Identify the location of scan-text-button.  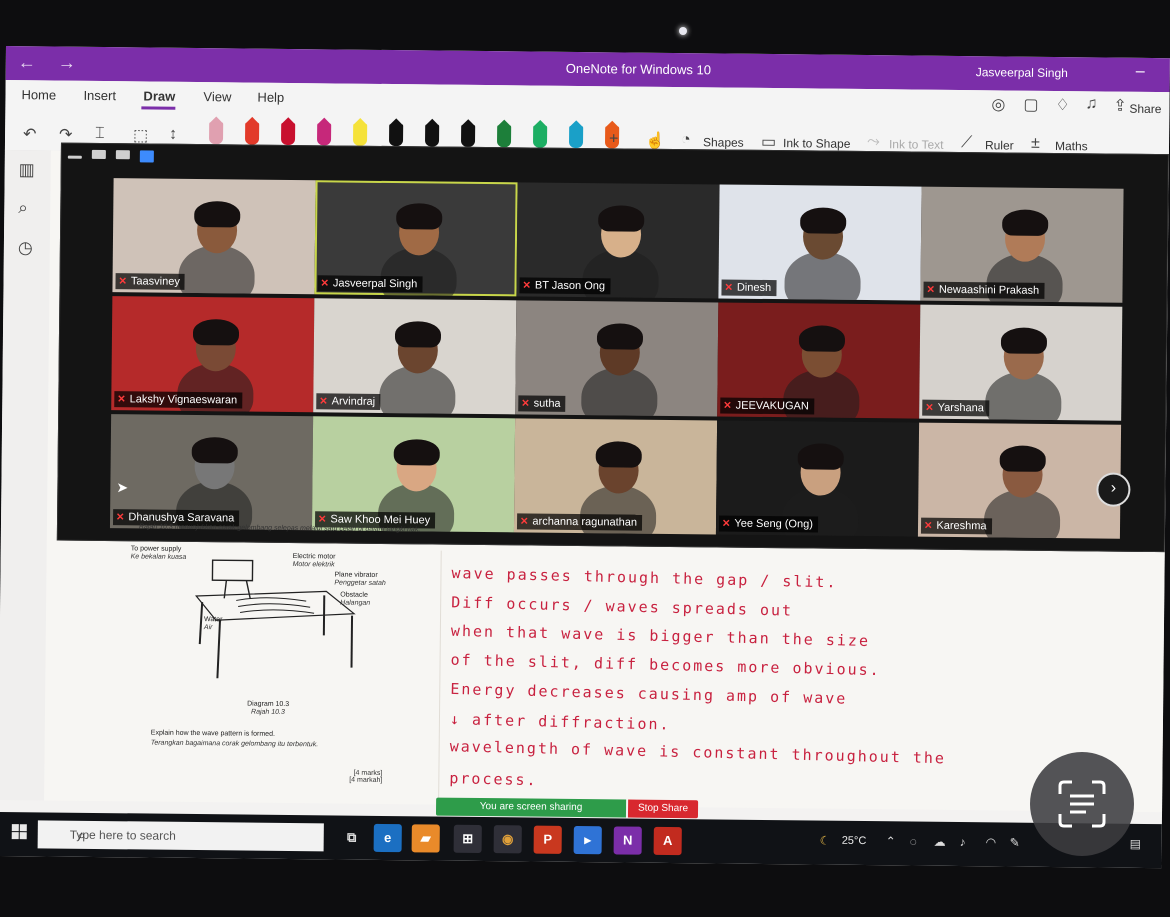
(1082, 804).